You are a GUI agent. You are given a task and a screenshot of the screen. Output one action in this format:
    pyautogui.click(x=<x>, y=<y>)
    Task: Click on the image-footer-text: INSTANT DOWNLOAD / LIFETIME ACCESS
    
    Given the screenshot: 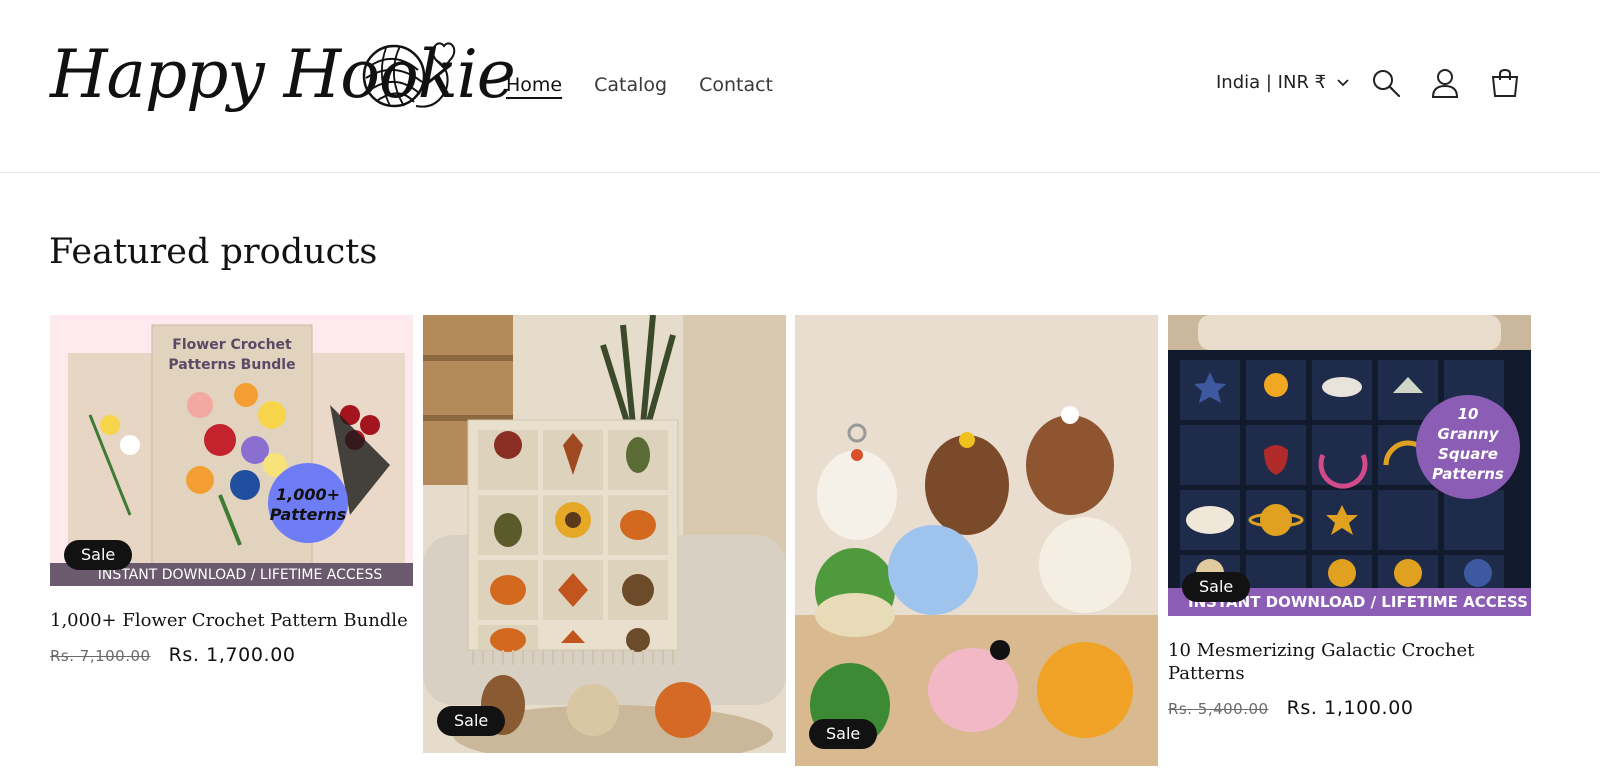 What is the action you would take?
    pyautogui.click(x=240, y=575)
    